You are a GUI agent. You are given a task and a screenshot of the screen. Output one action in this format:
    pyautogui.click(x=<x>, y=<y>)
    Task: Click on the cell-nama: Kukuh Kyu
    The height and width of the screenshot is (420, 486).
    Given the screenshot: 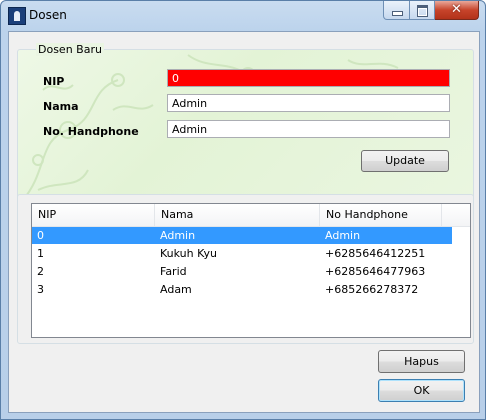 What is the action you would take?
    pyautogui.click(x=189, y=253)
    